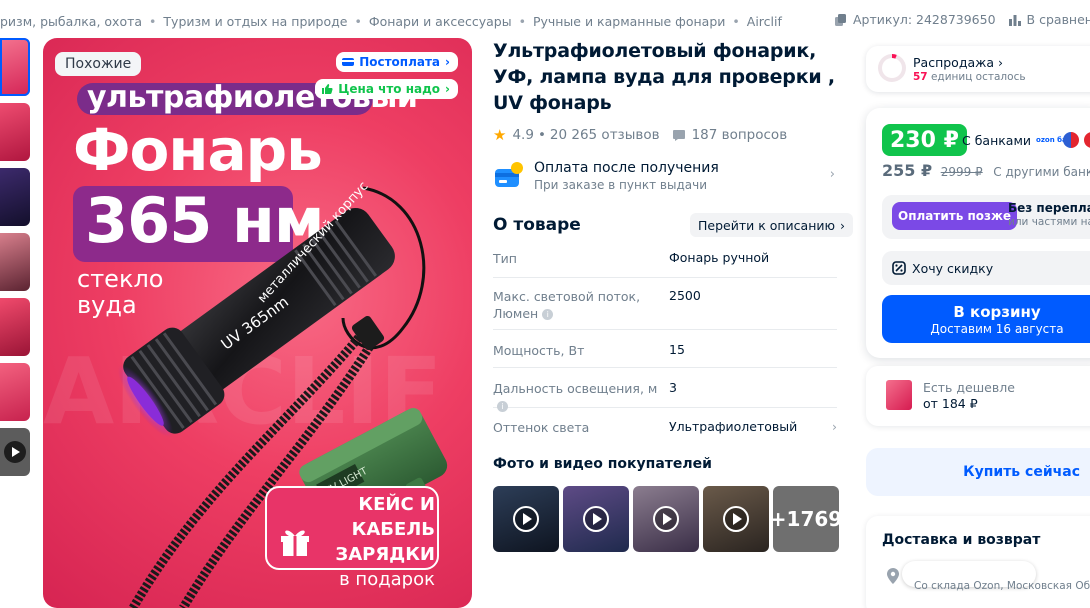 The height and width of the screenshot is (608, 1090). What do you see at coordinates (602, 464) in the screenshot?
I see `customer-photos-title: Фото и видео покупателей` at bounding box center [602, 464].